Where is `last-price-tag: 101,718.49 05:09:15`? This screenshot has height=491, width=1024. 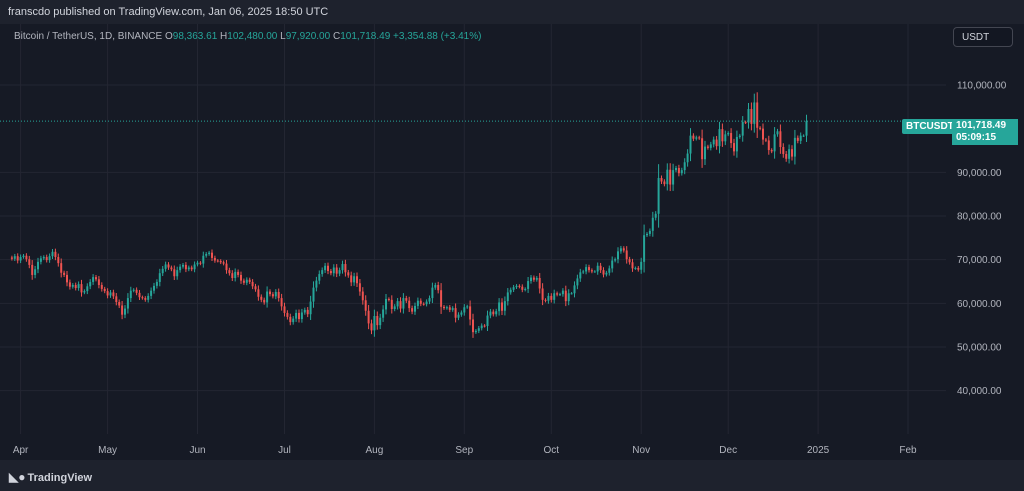 last-price-tag: 101,718.49 05:09:15 is located at coordinates (985, 132).